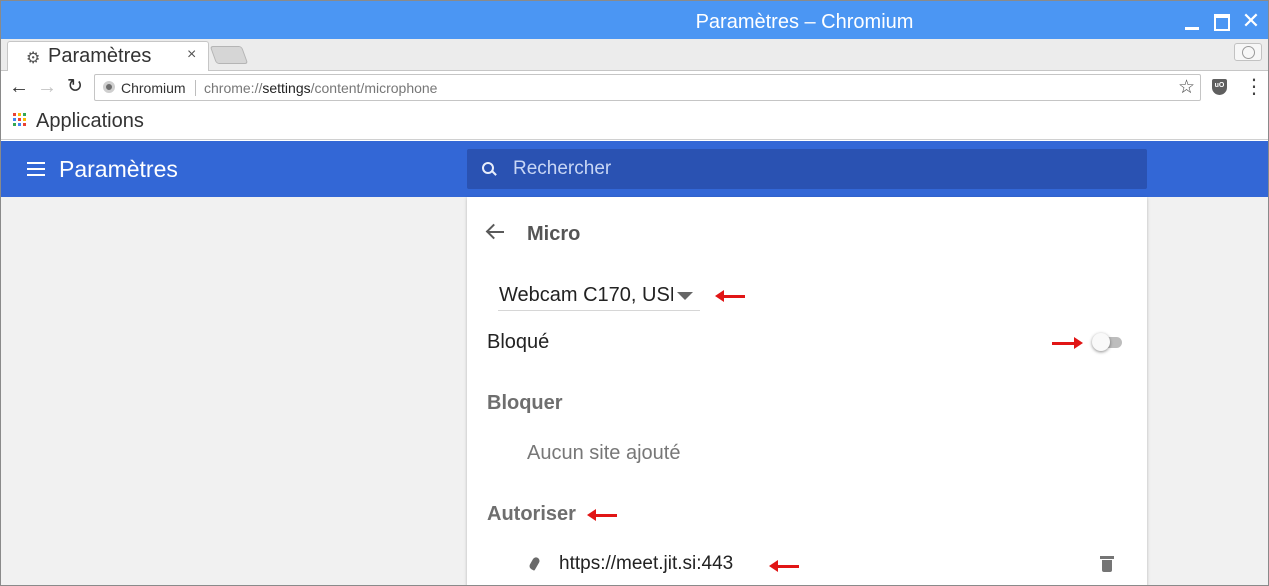 The width and height of the screenshot is (1269, 586). Describe the element at coordinates (233, 88) in the screenshot. I see `url-scheme: chrome://` at that location.